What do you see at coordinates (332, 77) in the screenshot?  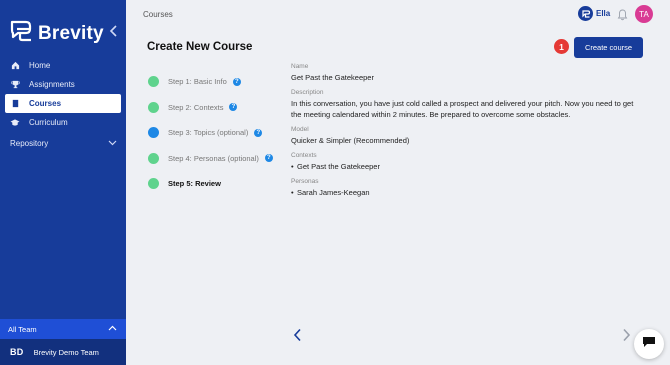 I see `name-value: Get Past the Gatekeeper` at bounding box center [332, 77].